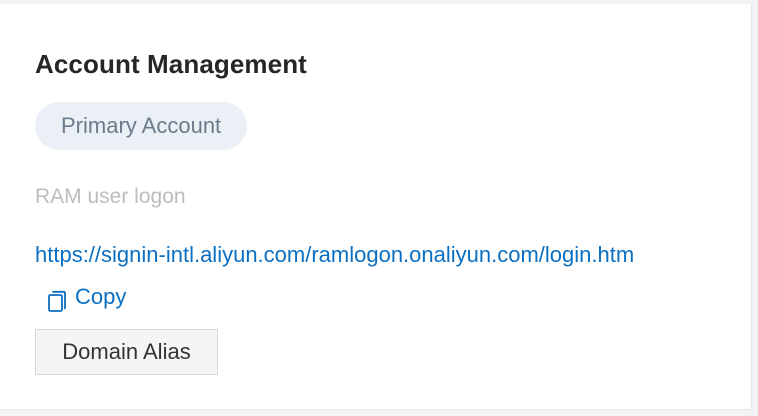 Image resolution: width=758 pixels, height=416 pixels. Describe the element at coordinates (171, 64) in the screenshot. I see `section-title: Account Management` at that location.